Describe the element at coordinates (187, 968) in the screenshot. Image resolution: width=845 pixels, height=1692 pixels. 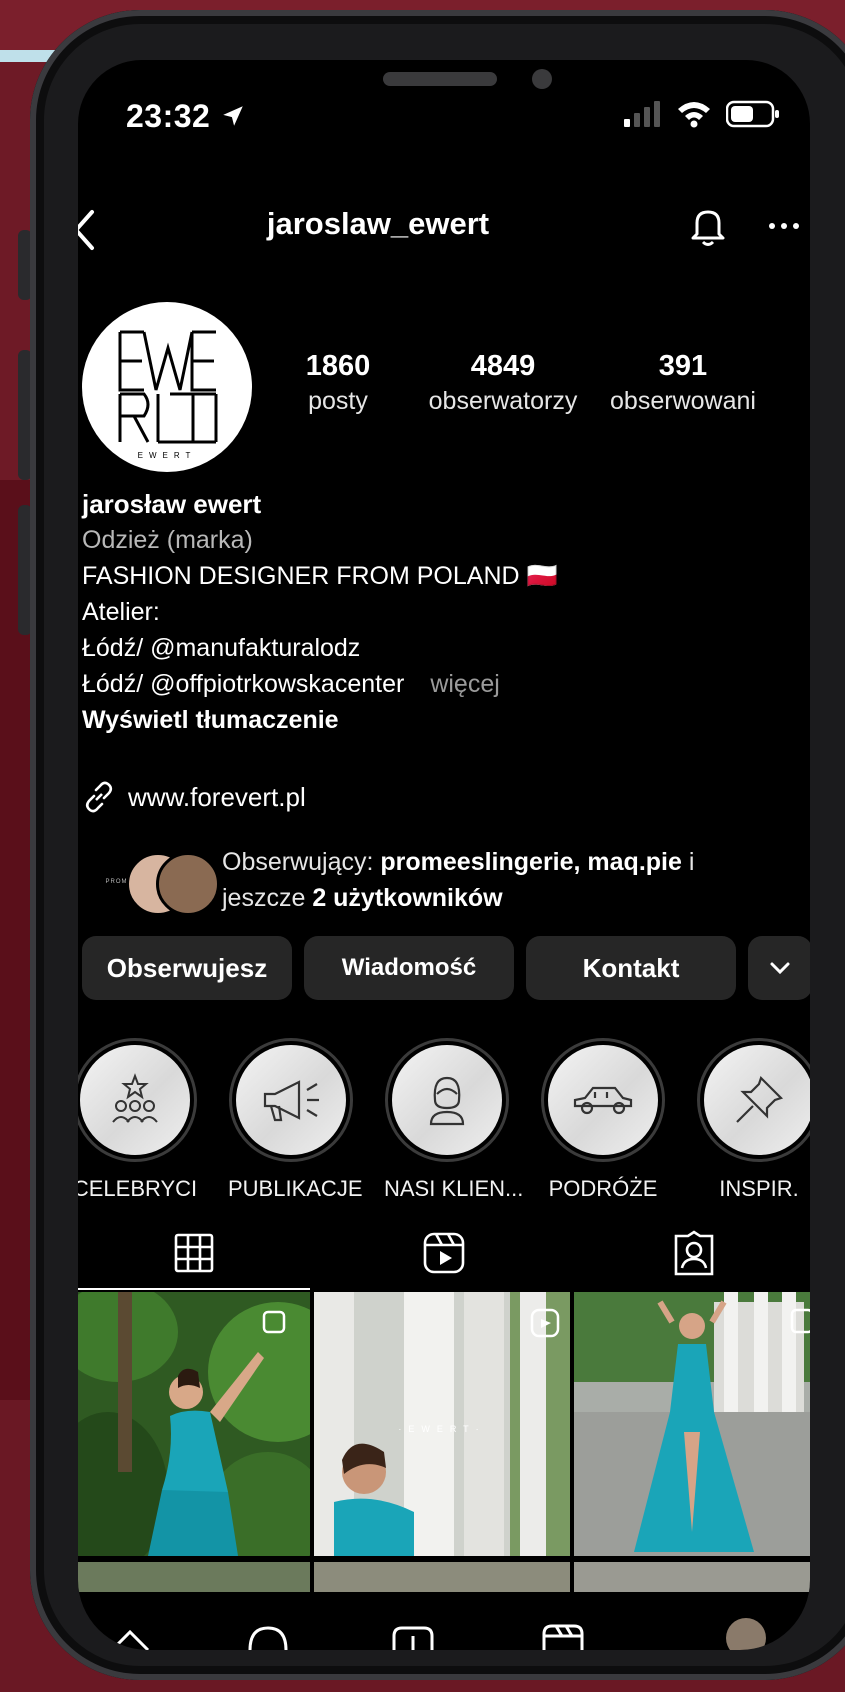
I see `following-button: Obserwujesz` at that location.